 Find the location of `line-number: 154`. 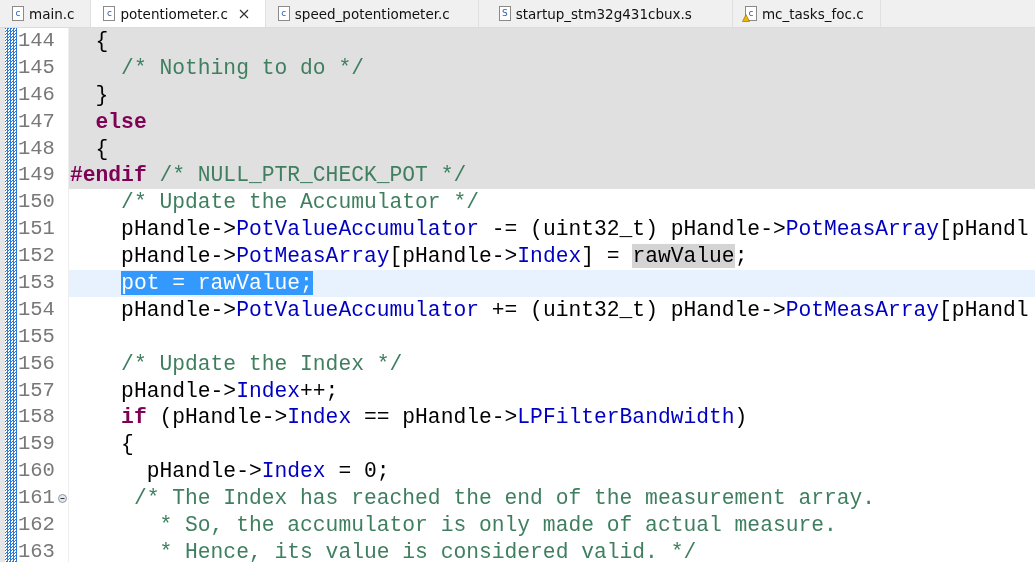

line-number: 154 is located at coordinates (36, 309).